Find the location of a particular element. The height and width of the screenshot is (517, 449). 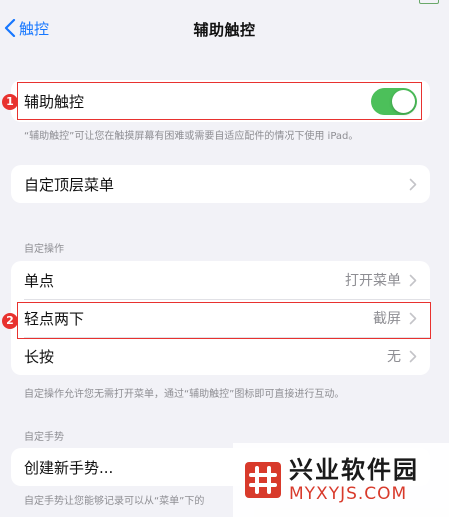

single-tap-value: 打开菜单 is located at coordinates (373, 281).